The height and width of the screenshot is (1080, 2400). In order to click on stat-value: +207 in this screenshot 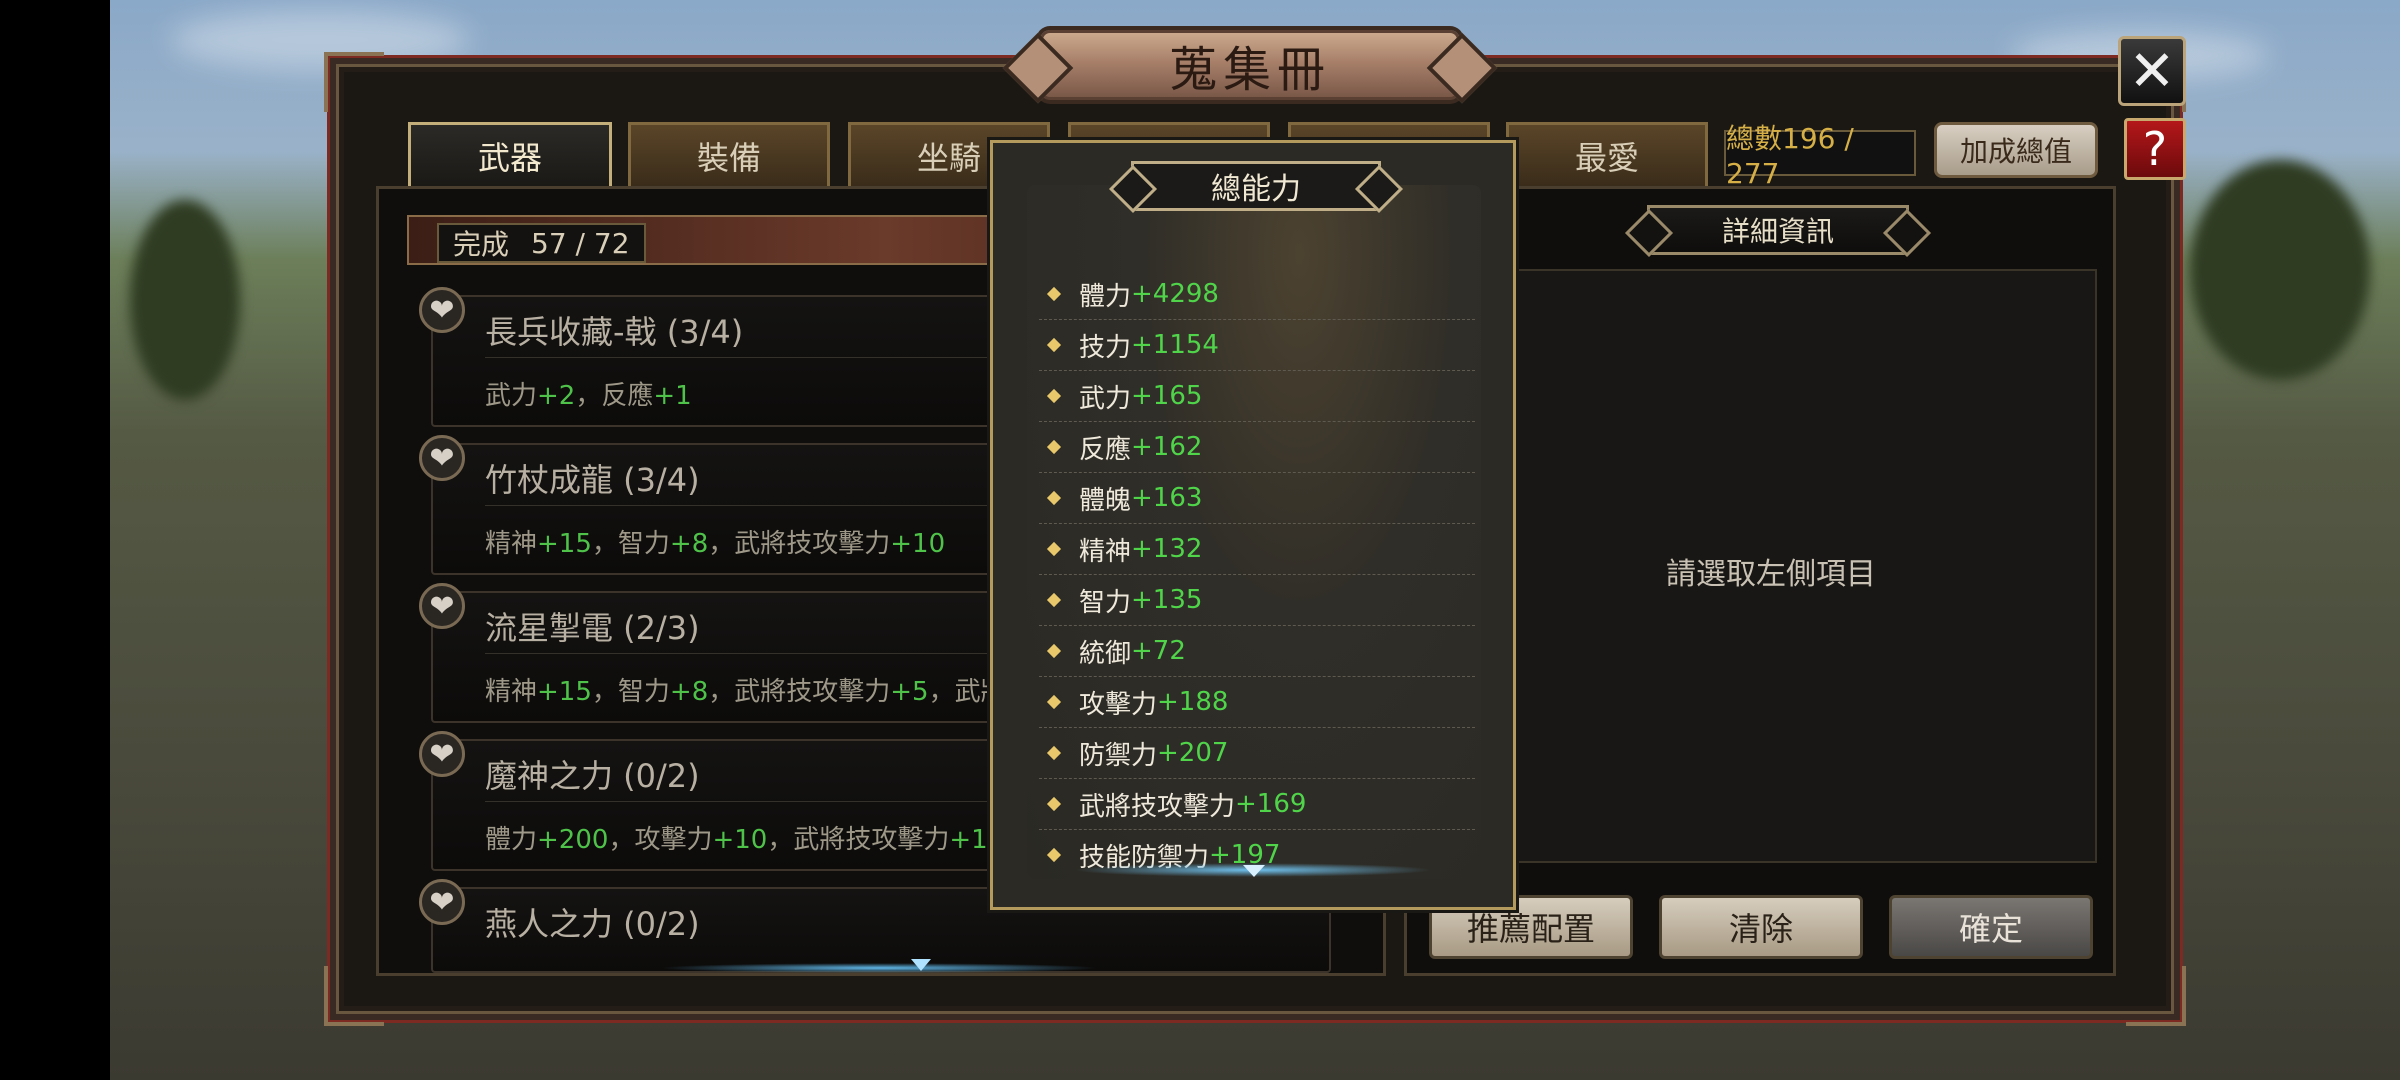, I will do `click(1193, 753)`.